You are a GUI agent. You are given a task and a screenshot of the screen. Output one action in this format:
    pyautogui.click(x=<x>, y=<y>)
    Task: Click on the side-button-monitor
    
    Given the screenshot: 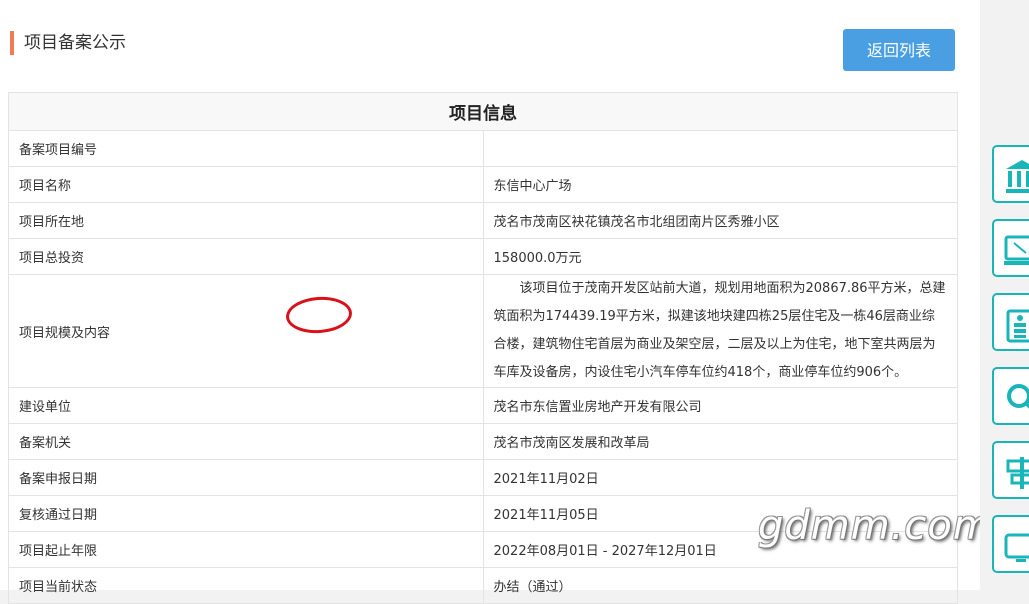 What is the action you would take?
    pyautogui.click(x=1010, y=544)
    